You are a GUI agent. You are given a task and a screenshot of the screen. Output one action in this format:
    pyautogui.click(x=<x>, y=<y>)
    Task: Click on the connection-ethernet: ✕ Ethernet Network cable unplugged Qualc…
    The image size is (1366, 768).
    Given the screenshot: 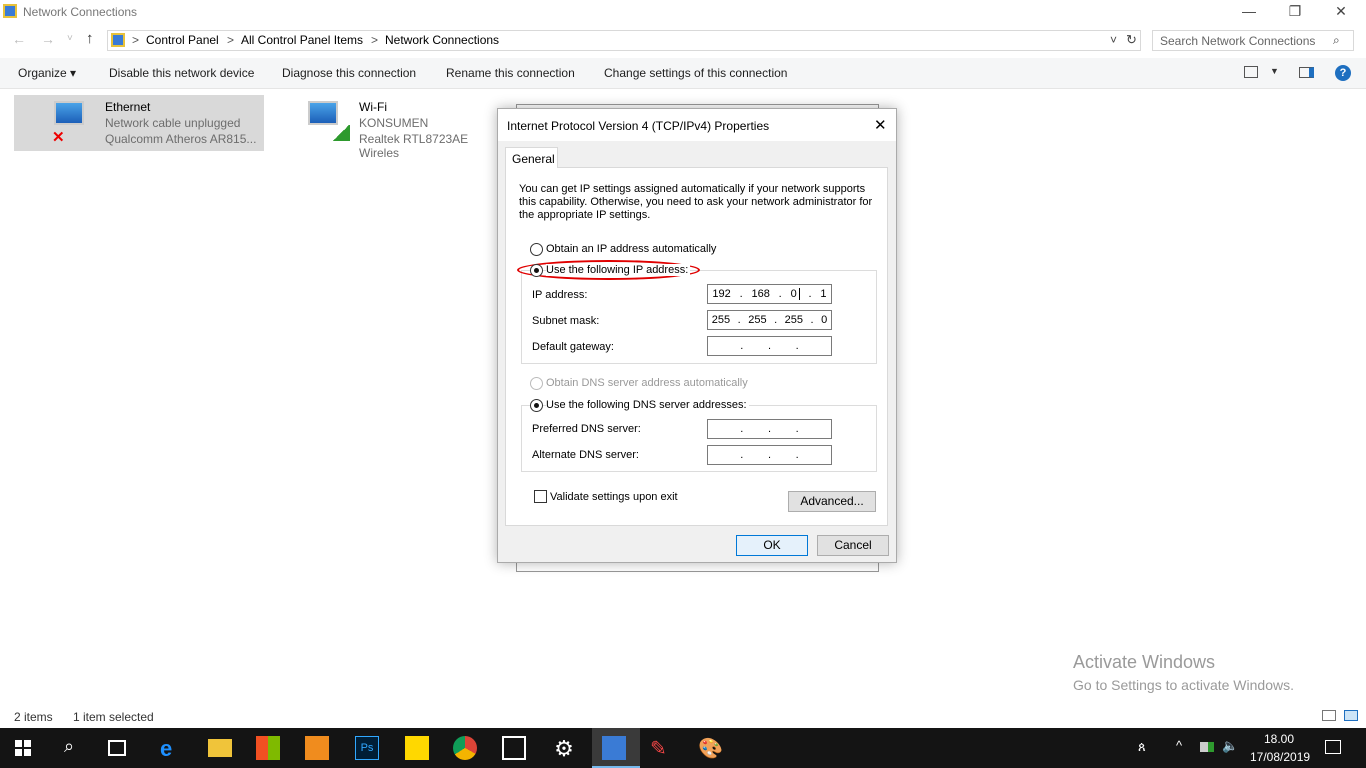 What is the action you would take?
    pyautogui.click(x=139, y=123)
    